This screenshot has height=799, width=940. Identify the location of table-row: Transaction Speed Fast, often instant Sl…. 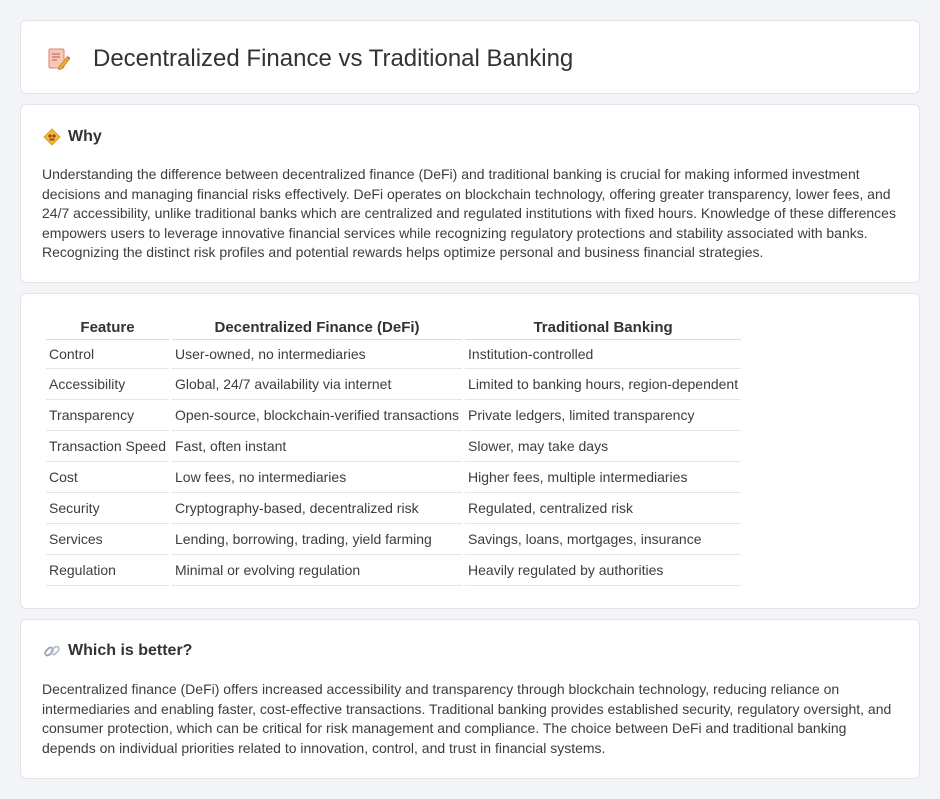
(394, 446).